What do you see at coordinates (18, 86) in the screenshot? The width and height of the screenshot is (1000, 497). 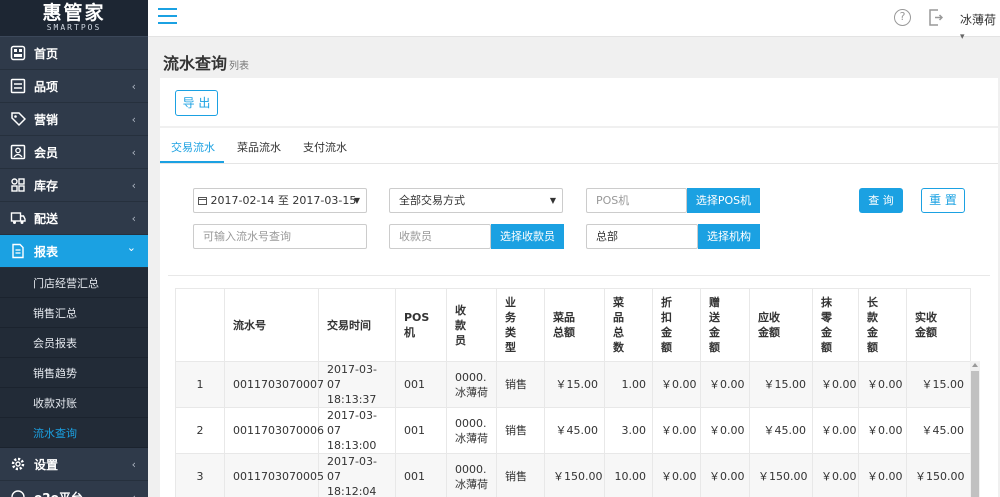 I see `list-icon` at bounding box center [18, 86].